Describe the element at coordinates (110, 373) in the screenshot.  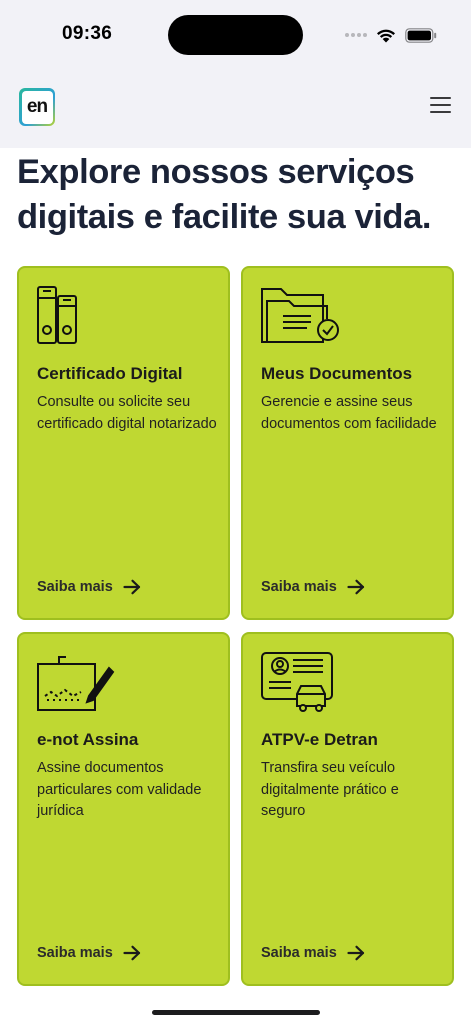
I see `card-title: Certificado Digital` at that location.